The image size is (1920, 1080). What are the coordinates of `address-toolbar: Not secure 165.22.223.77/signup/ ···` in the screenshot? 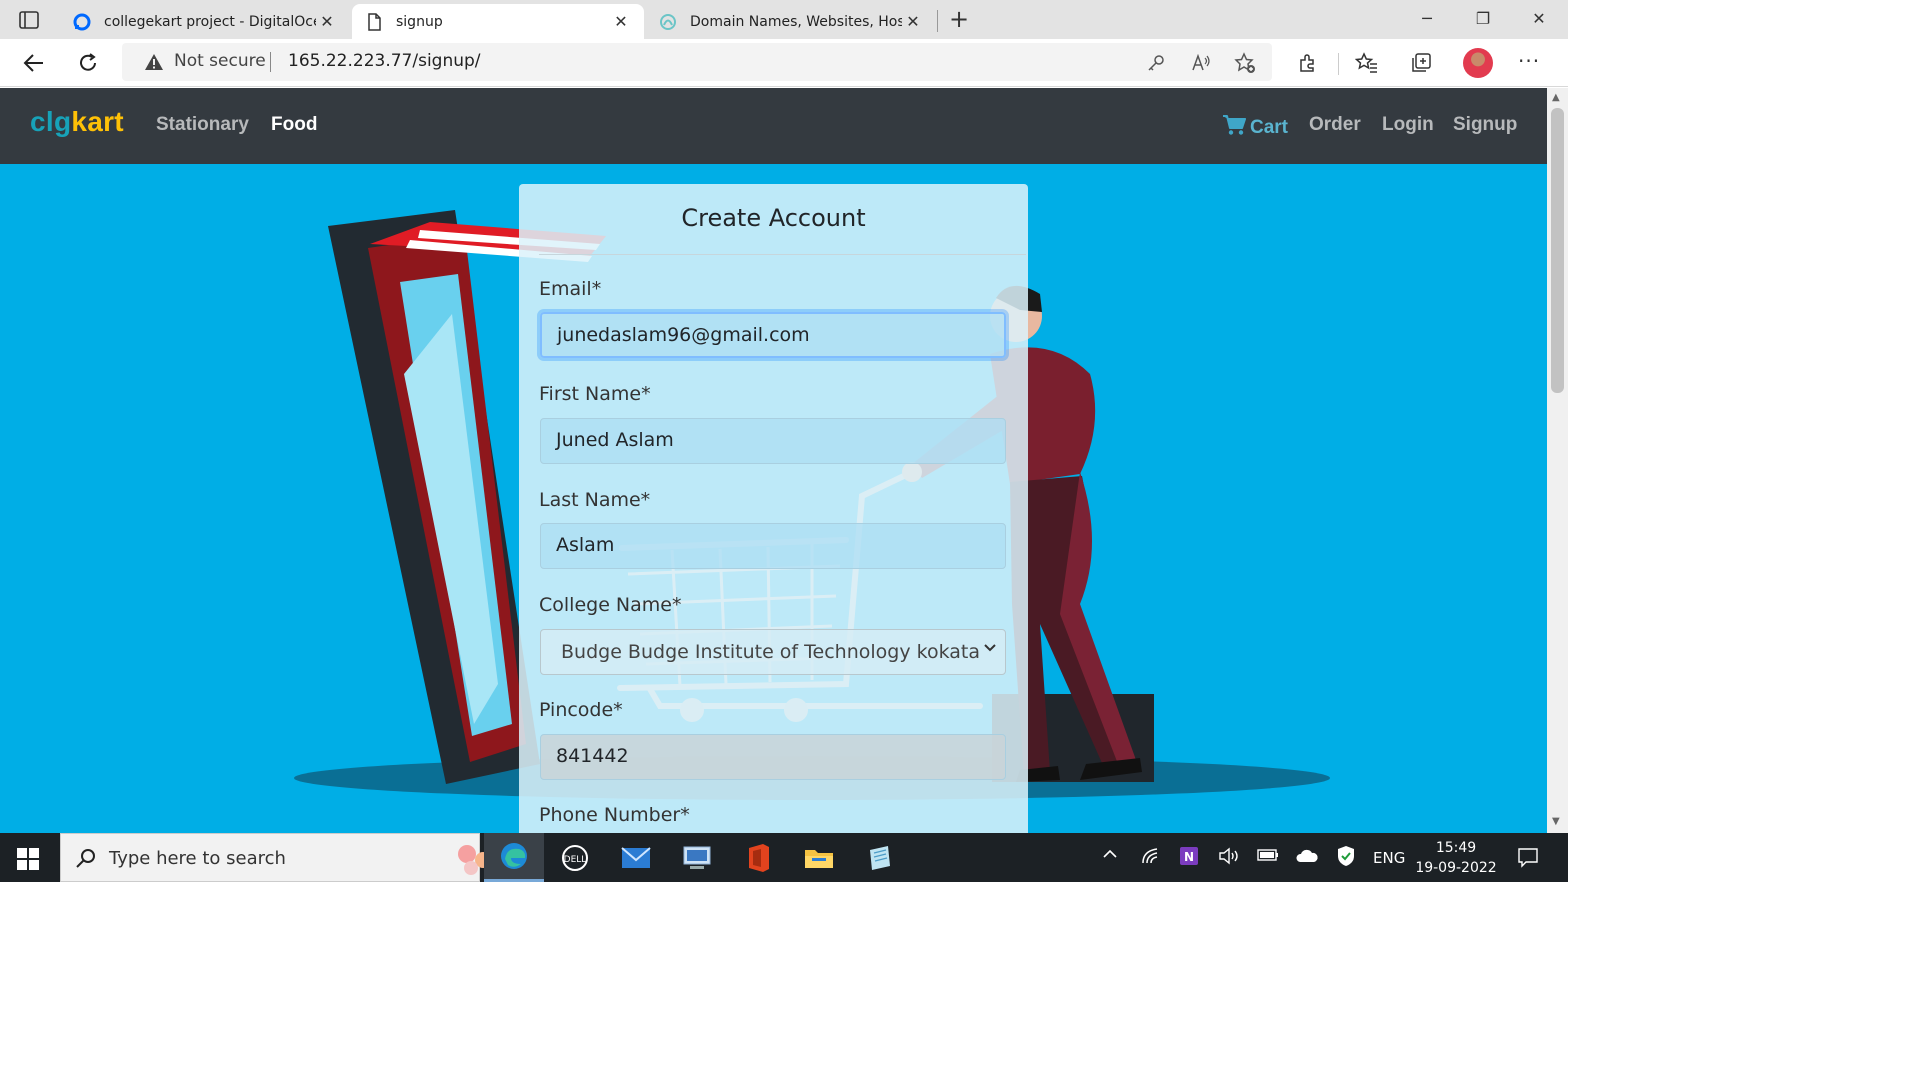 It's located at (784, 63).